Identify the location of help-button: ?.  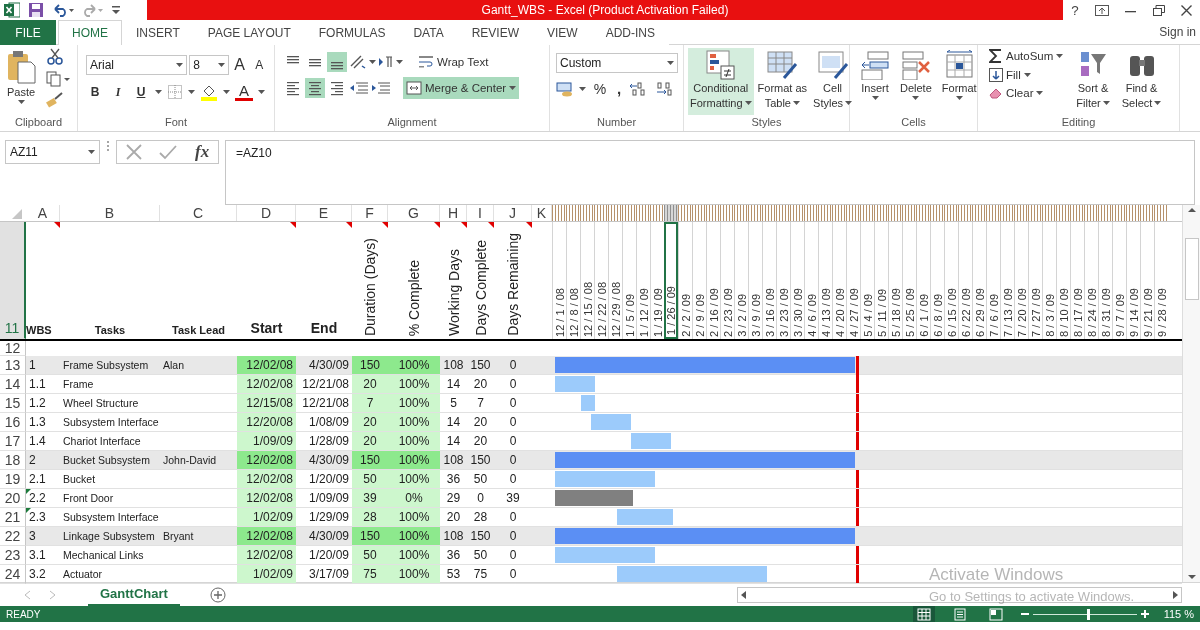
(1075, 10).